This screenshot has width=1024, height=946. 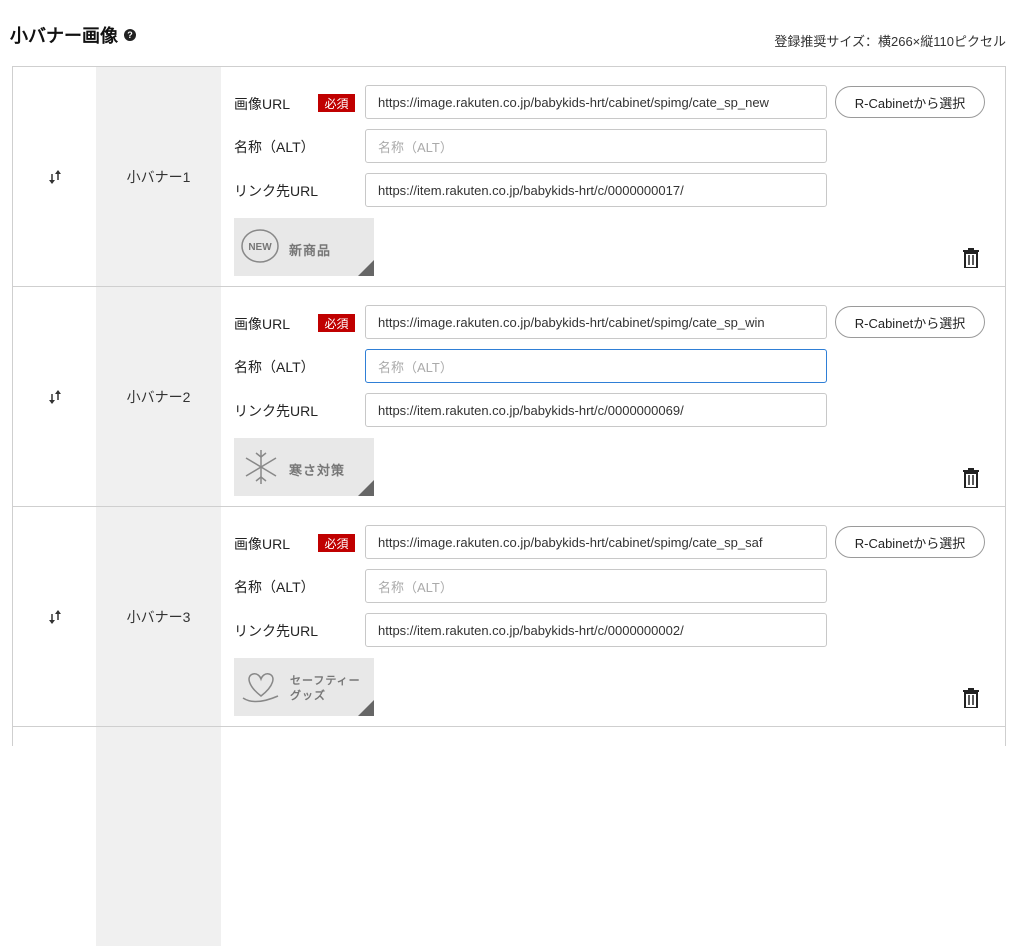 I want to click on banner-name-partial, so click(x=158, y=836).